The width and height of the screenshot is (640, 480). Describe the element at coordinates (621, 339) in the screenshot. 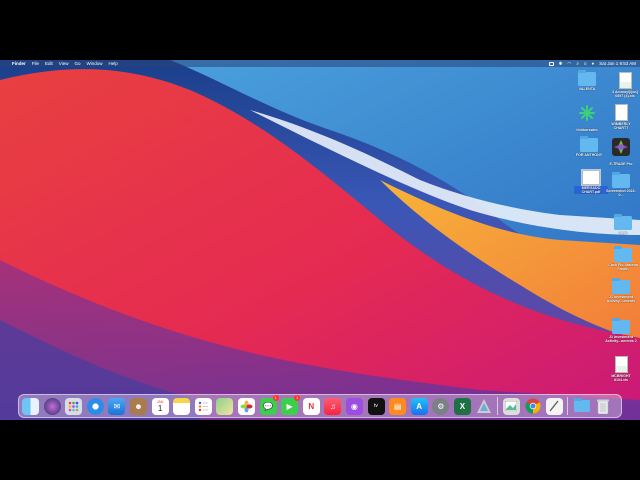

I see `desktop-label: J1 Investment Activity...uments 2` at that location.